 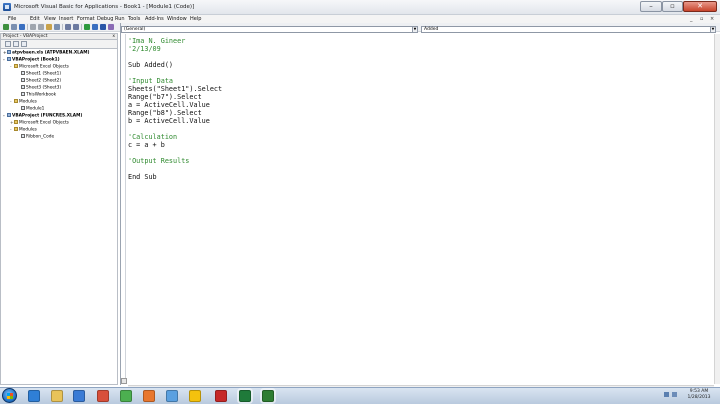 I want to click on code-line: c = a + b, so click(x=146, y=145).